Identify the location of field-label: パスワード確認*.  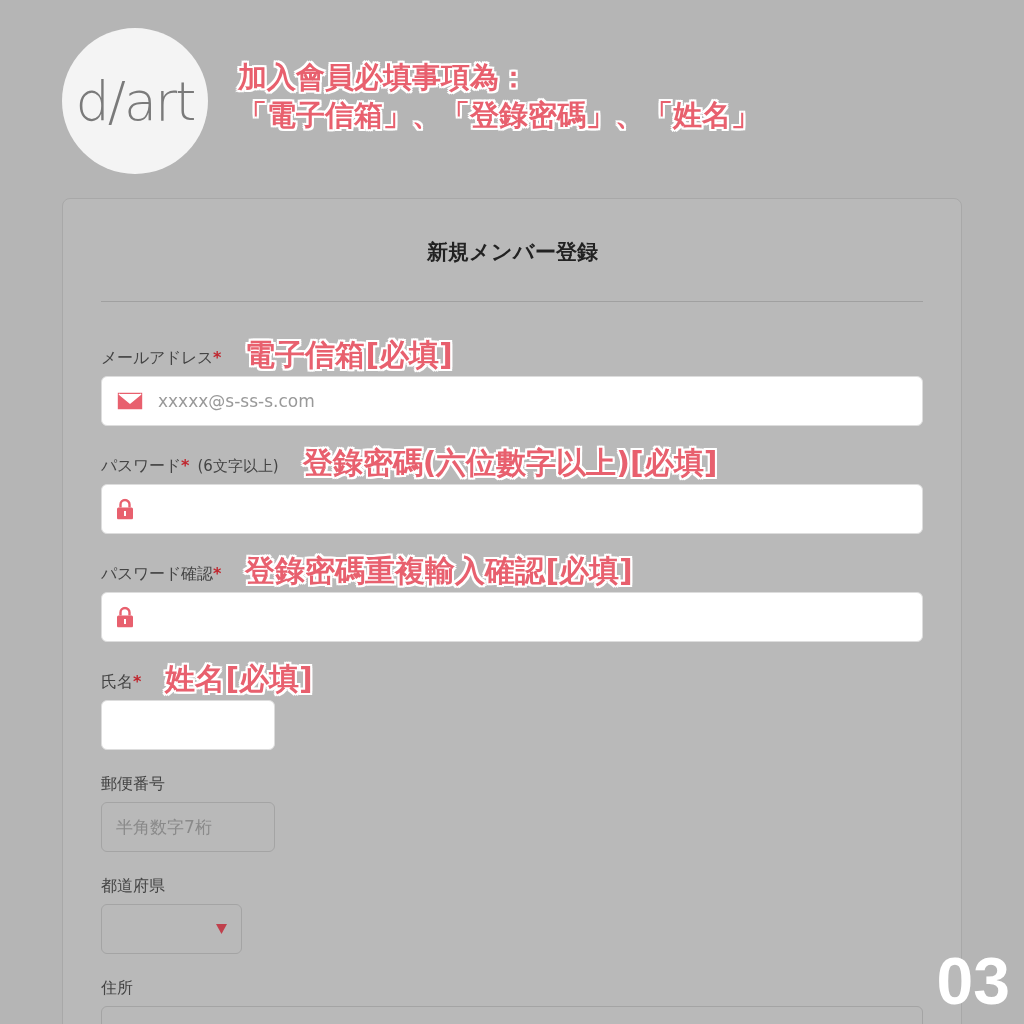
(161, 573).